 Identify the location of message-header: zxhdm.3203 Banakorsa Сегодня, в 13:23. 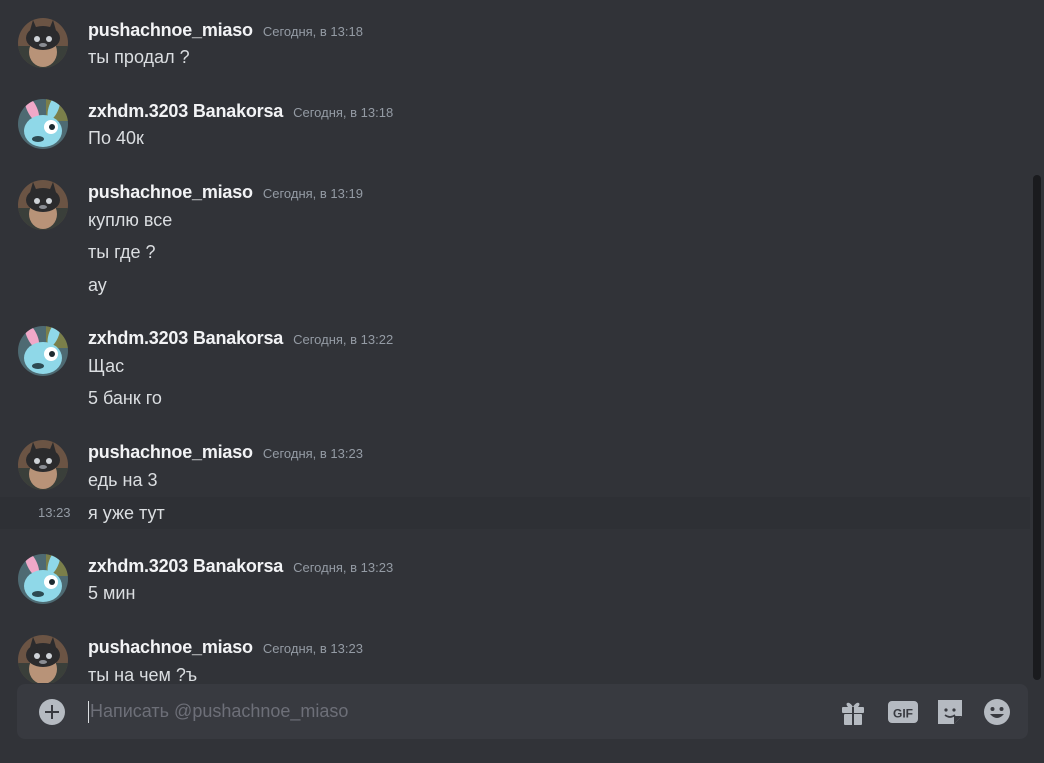
(240, 569).